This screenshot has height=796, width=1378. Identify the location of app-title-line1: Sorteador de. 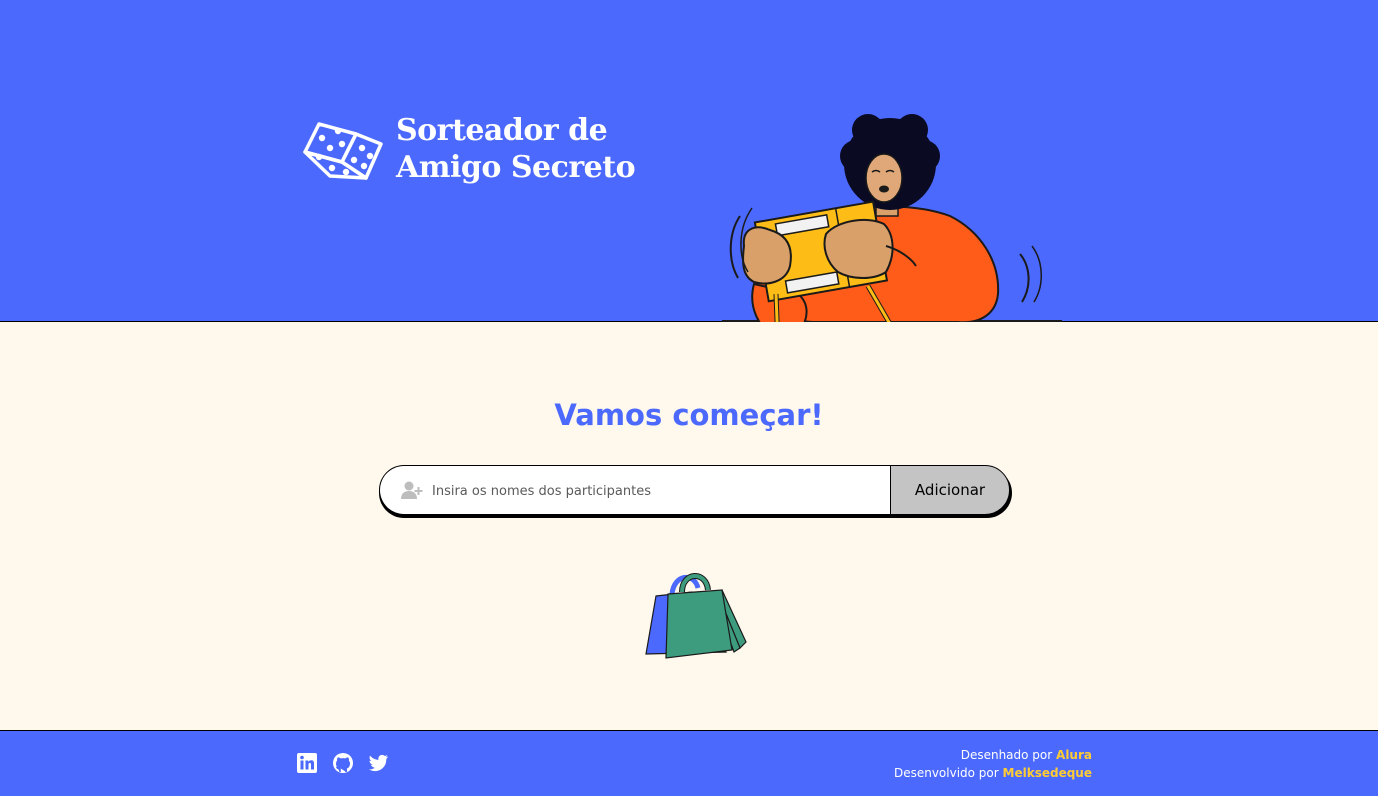
(502, 130).